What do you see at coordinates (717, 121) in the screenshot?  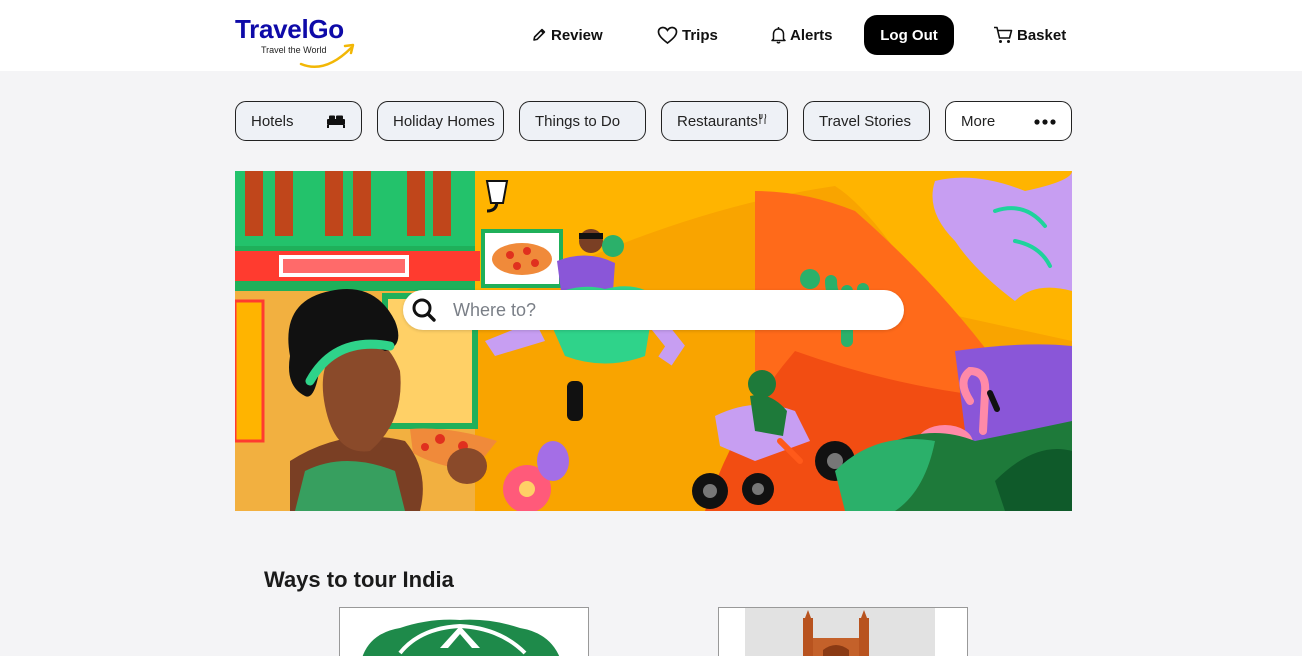 I see `category-restaurants-label: Restaurants` at bounding box center [717, 121].